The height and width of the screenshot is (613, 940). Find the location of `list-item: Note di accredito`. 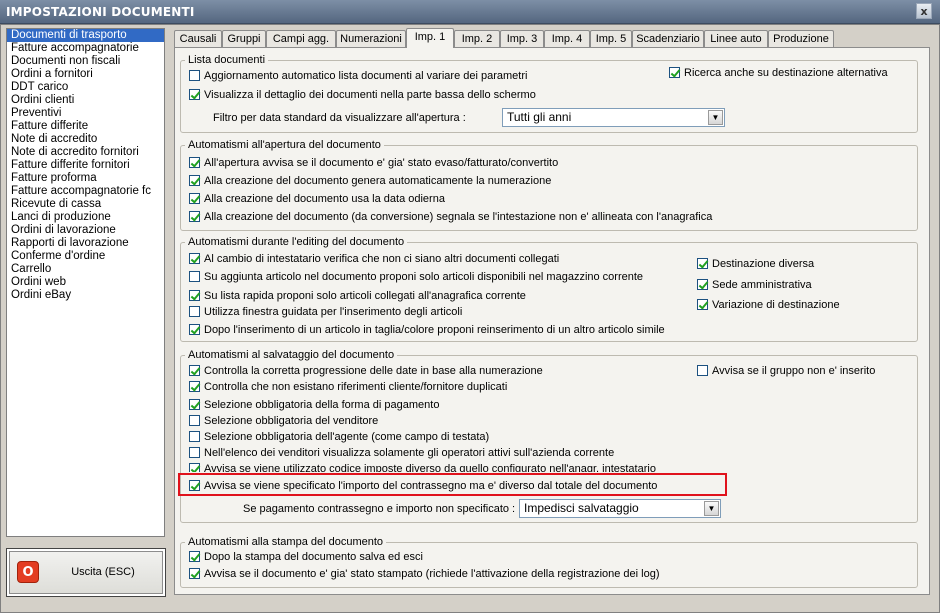

list-item: Note di accredito is located at coordinates (85, 139).